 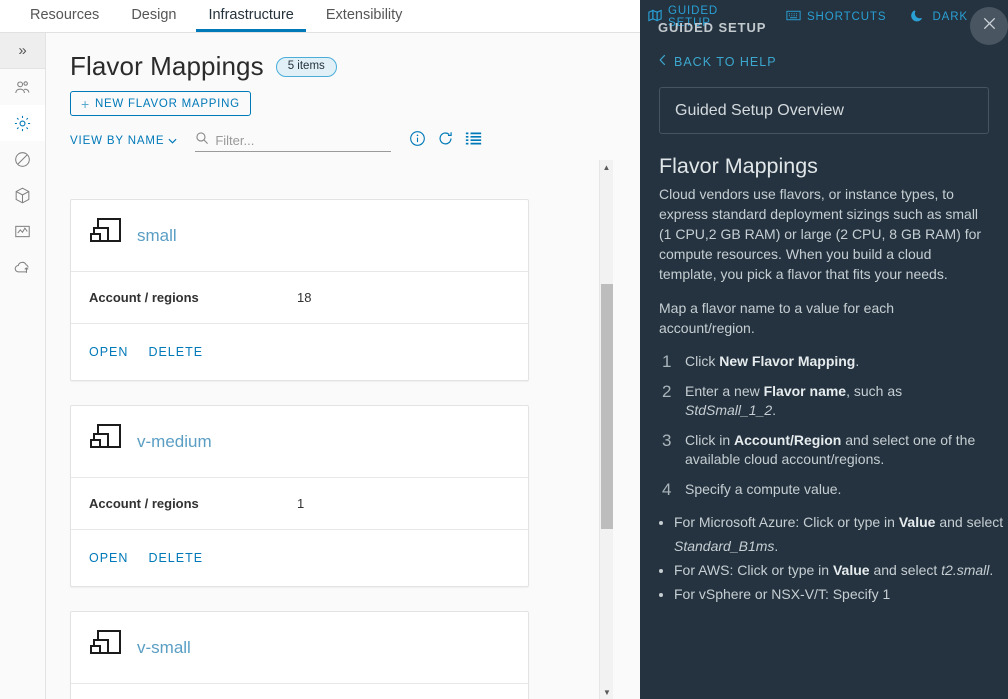 I want to click on search-field, so click(x=293, y=141).